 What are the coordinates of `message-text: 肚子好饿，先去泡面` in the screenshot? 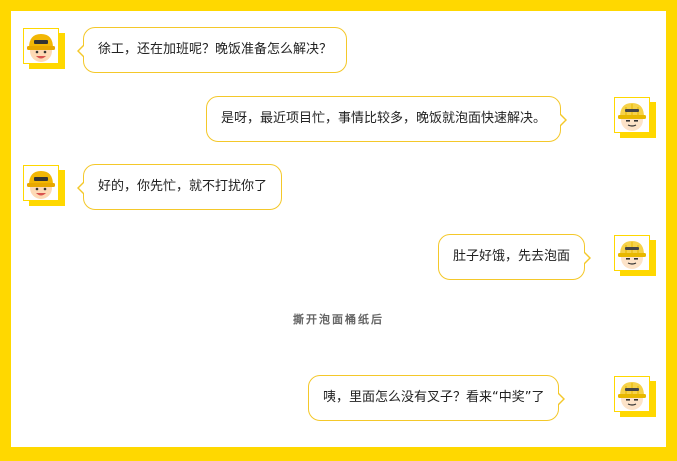 It's located at (512, 256).